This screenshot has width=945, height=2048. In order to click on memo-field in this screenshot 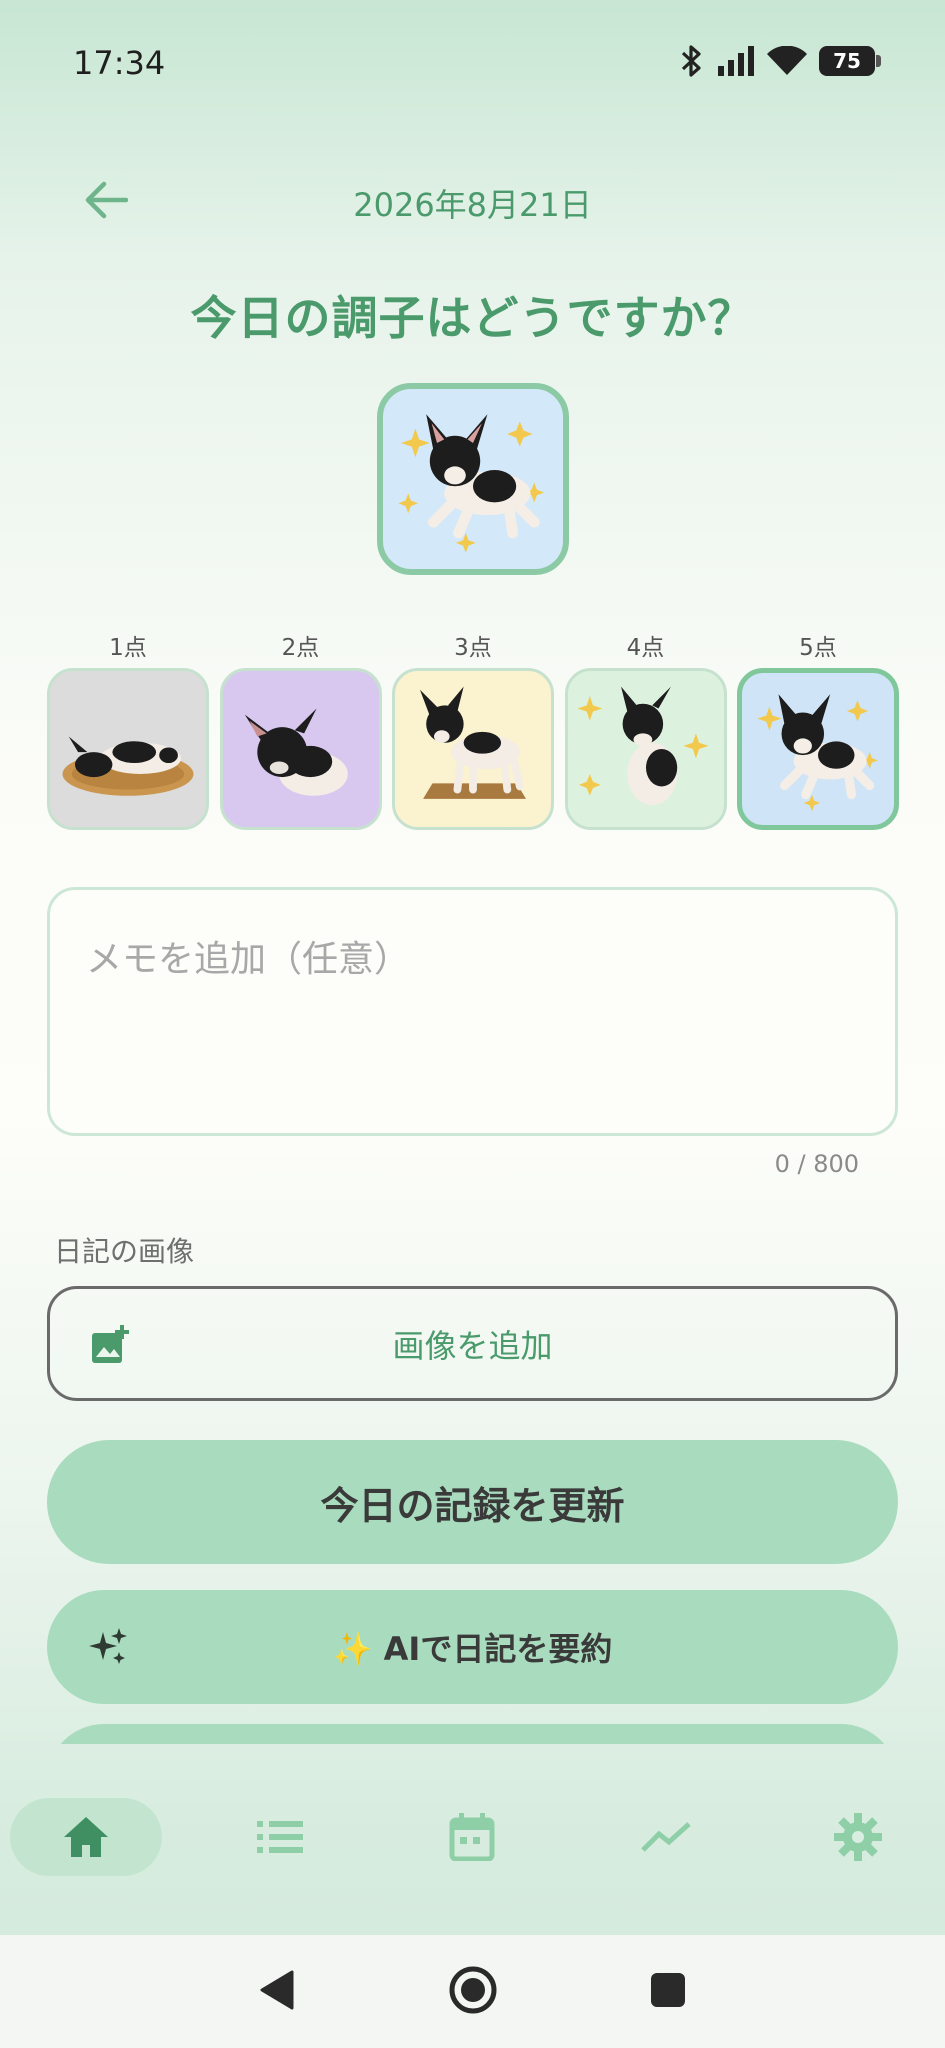, I will do `click(472, 1011)`.